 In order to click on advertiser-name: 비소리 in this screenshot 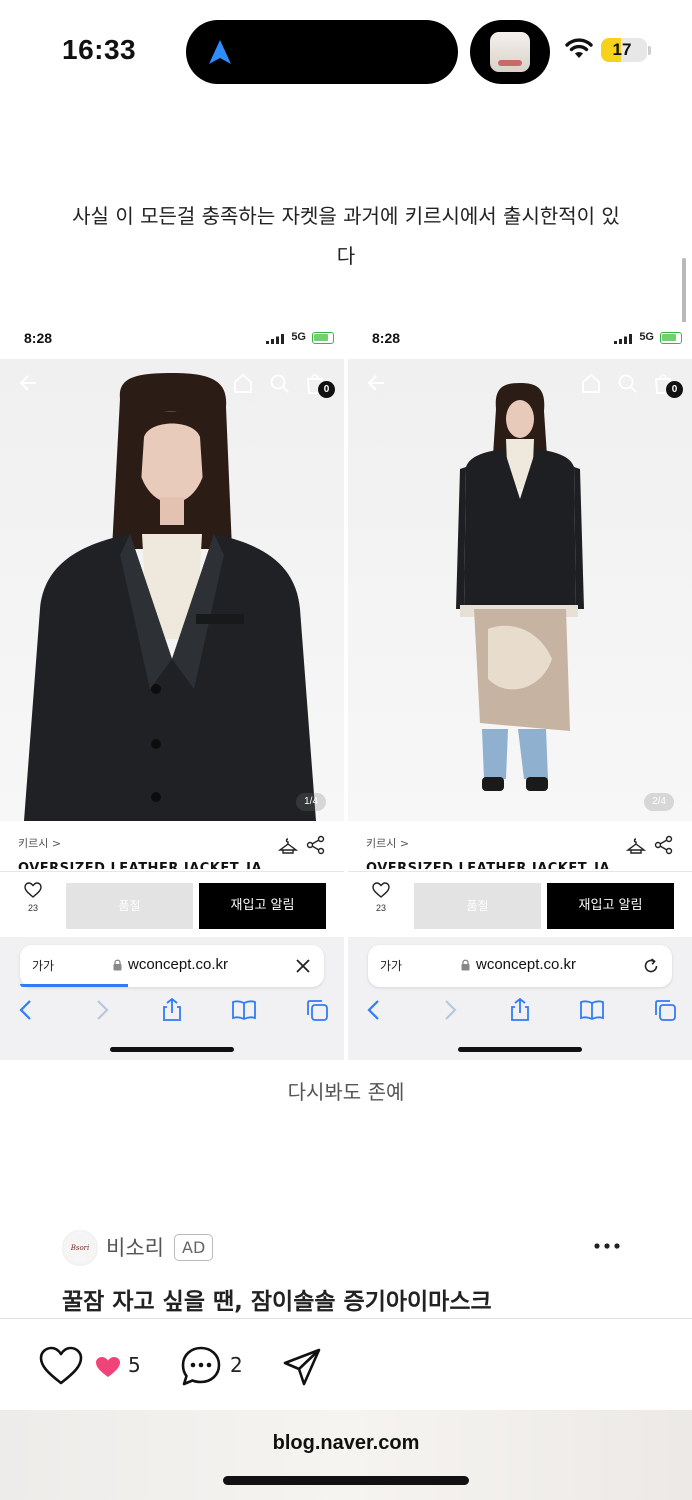, I will do `click(135, 1247)`.